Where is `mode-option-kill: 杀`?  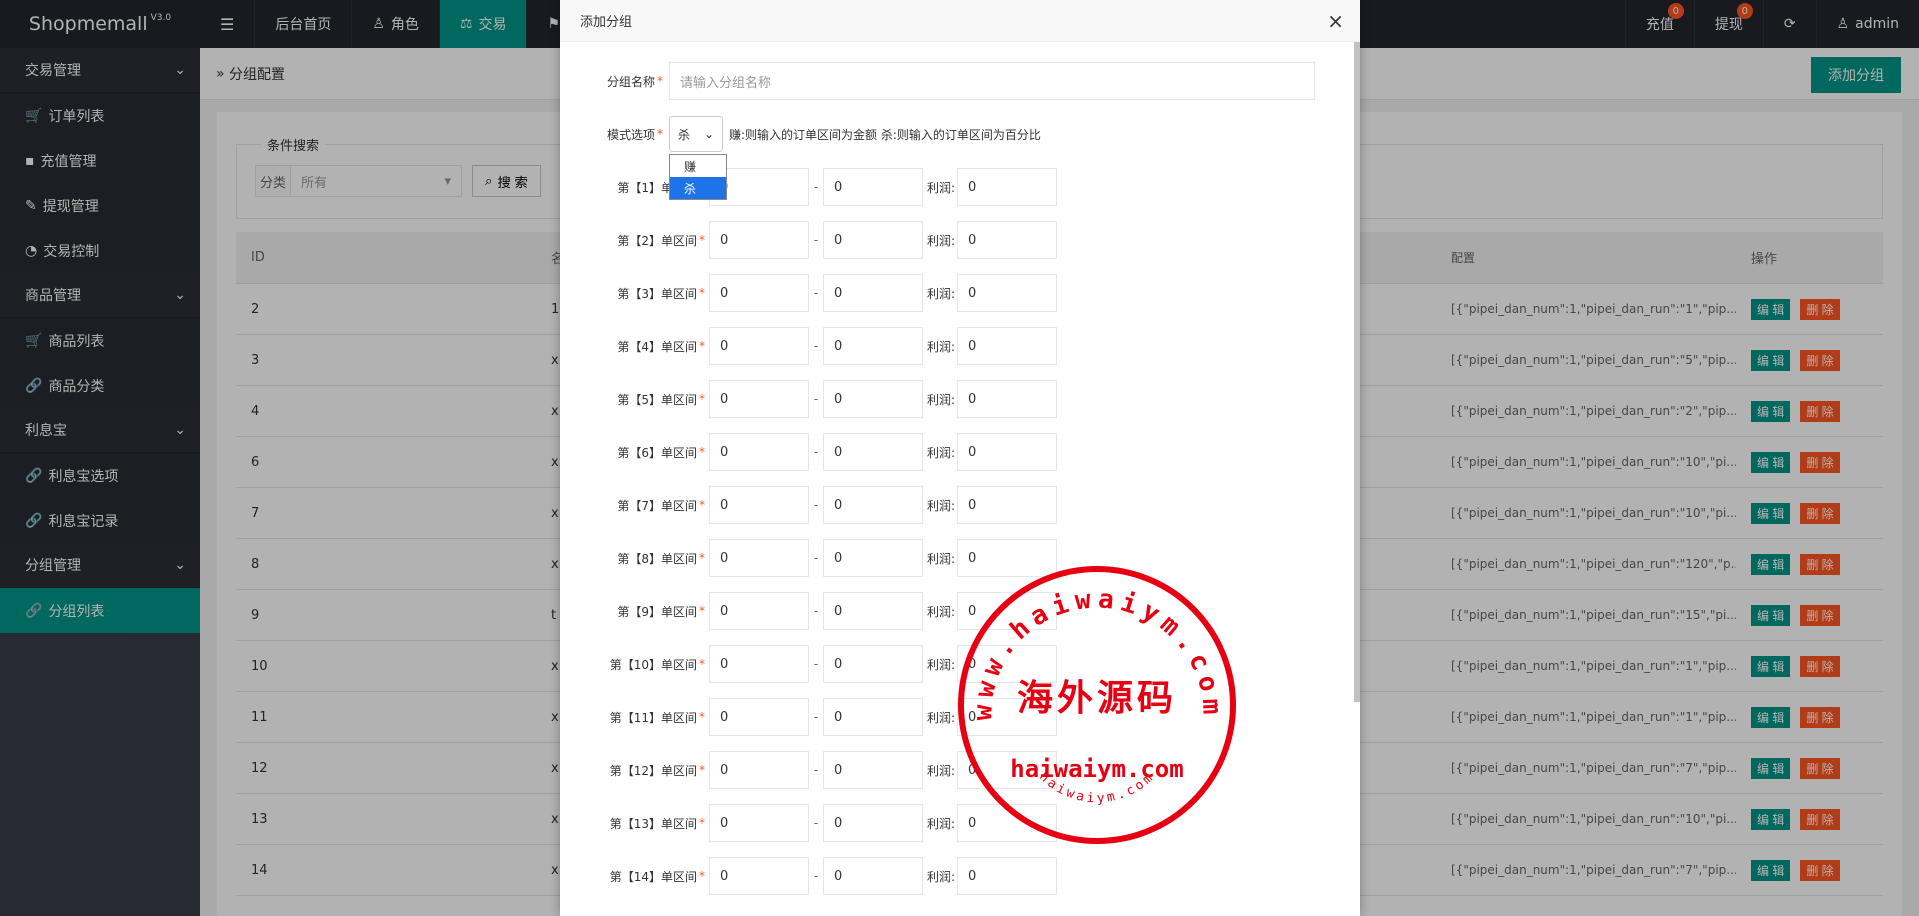
mode-option-kill: 杀 is located at coordinates (698, 188).